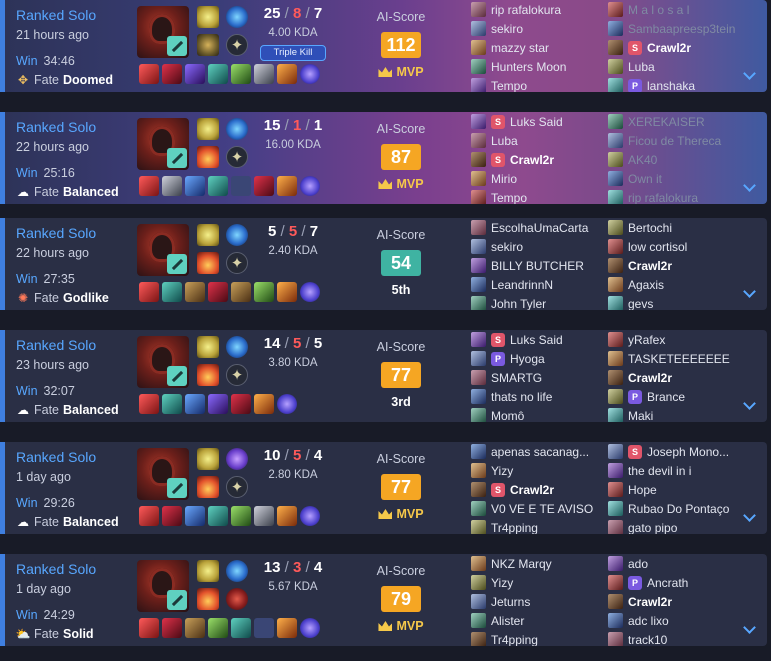 This screenshot has width=771, height=661. What do you see at coordinates (673, 508) in the screenshot?
I see `player-row: Rubao Do Pontaço` at bounding box center [673, 508].